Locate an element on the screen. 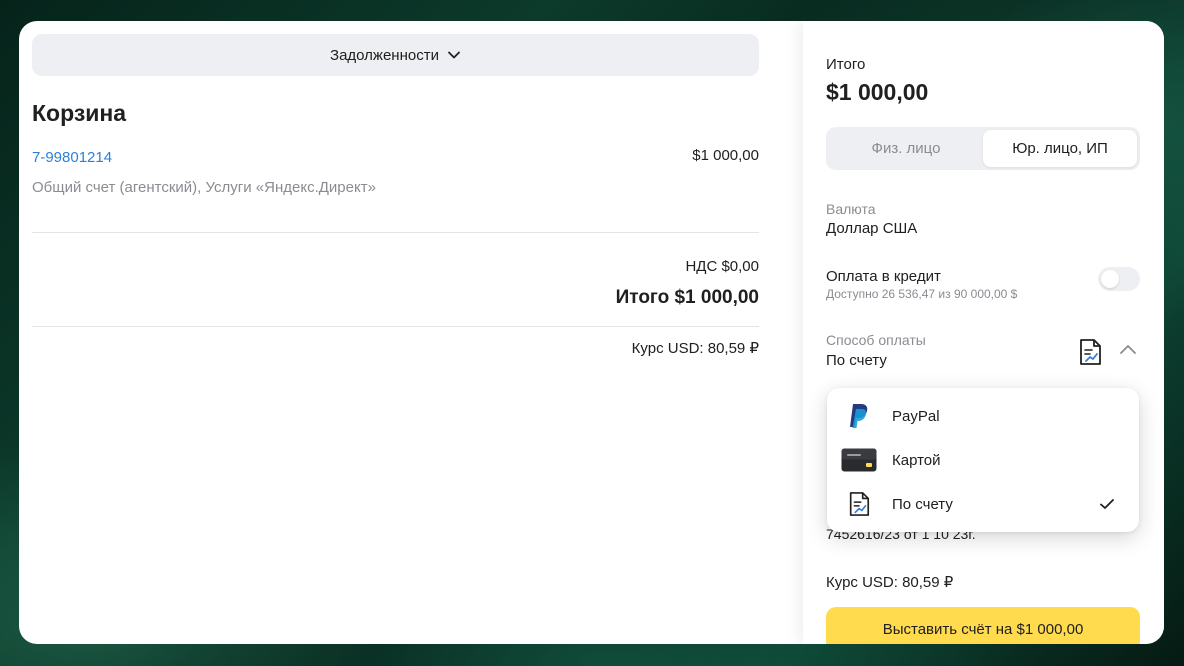  payment-option-label: По счету is located at coordinates (922, 504).